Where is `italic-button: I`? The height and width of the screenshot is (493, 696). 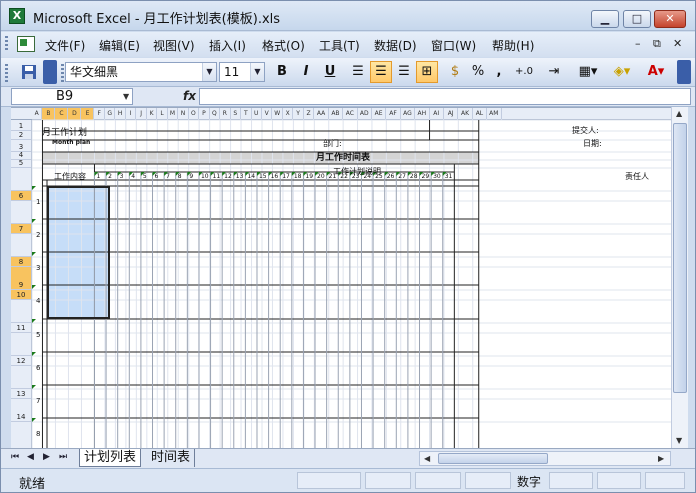
italic-button: I is located at coordinates (306, 72).